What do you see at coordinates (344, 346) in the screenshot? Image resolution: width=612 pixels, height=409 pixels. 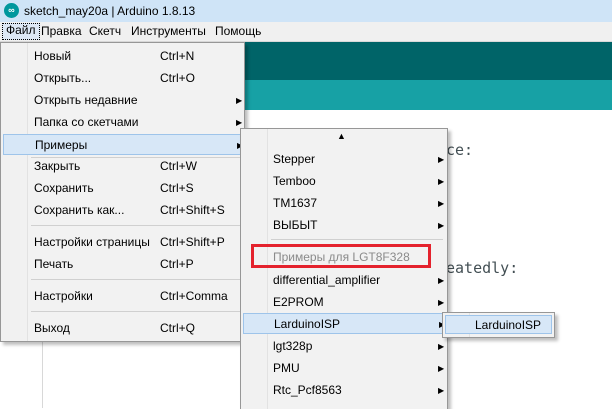 I see `menu-item-example: lgt328p ▶` at bounding box center [344, 346].